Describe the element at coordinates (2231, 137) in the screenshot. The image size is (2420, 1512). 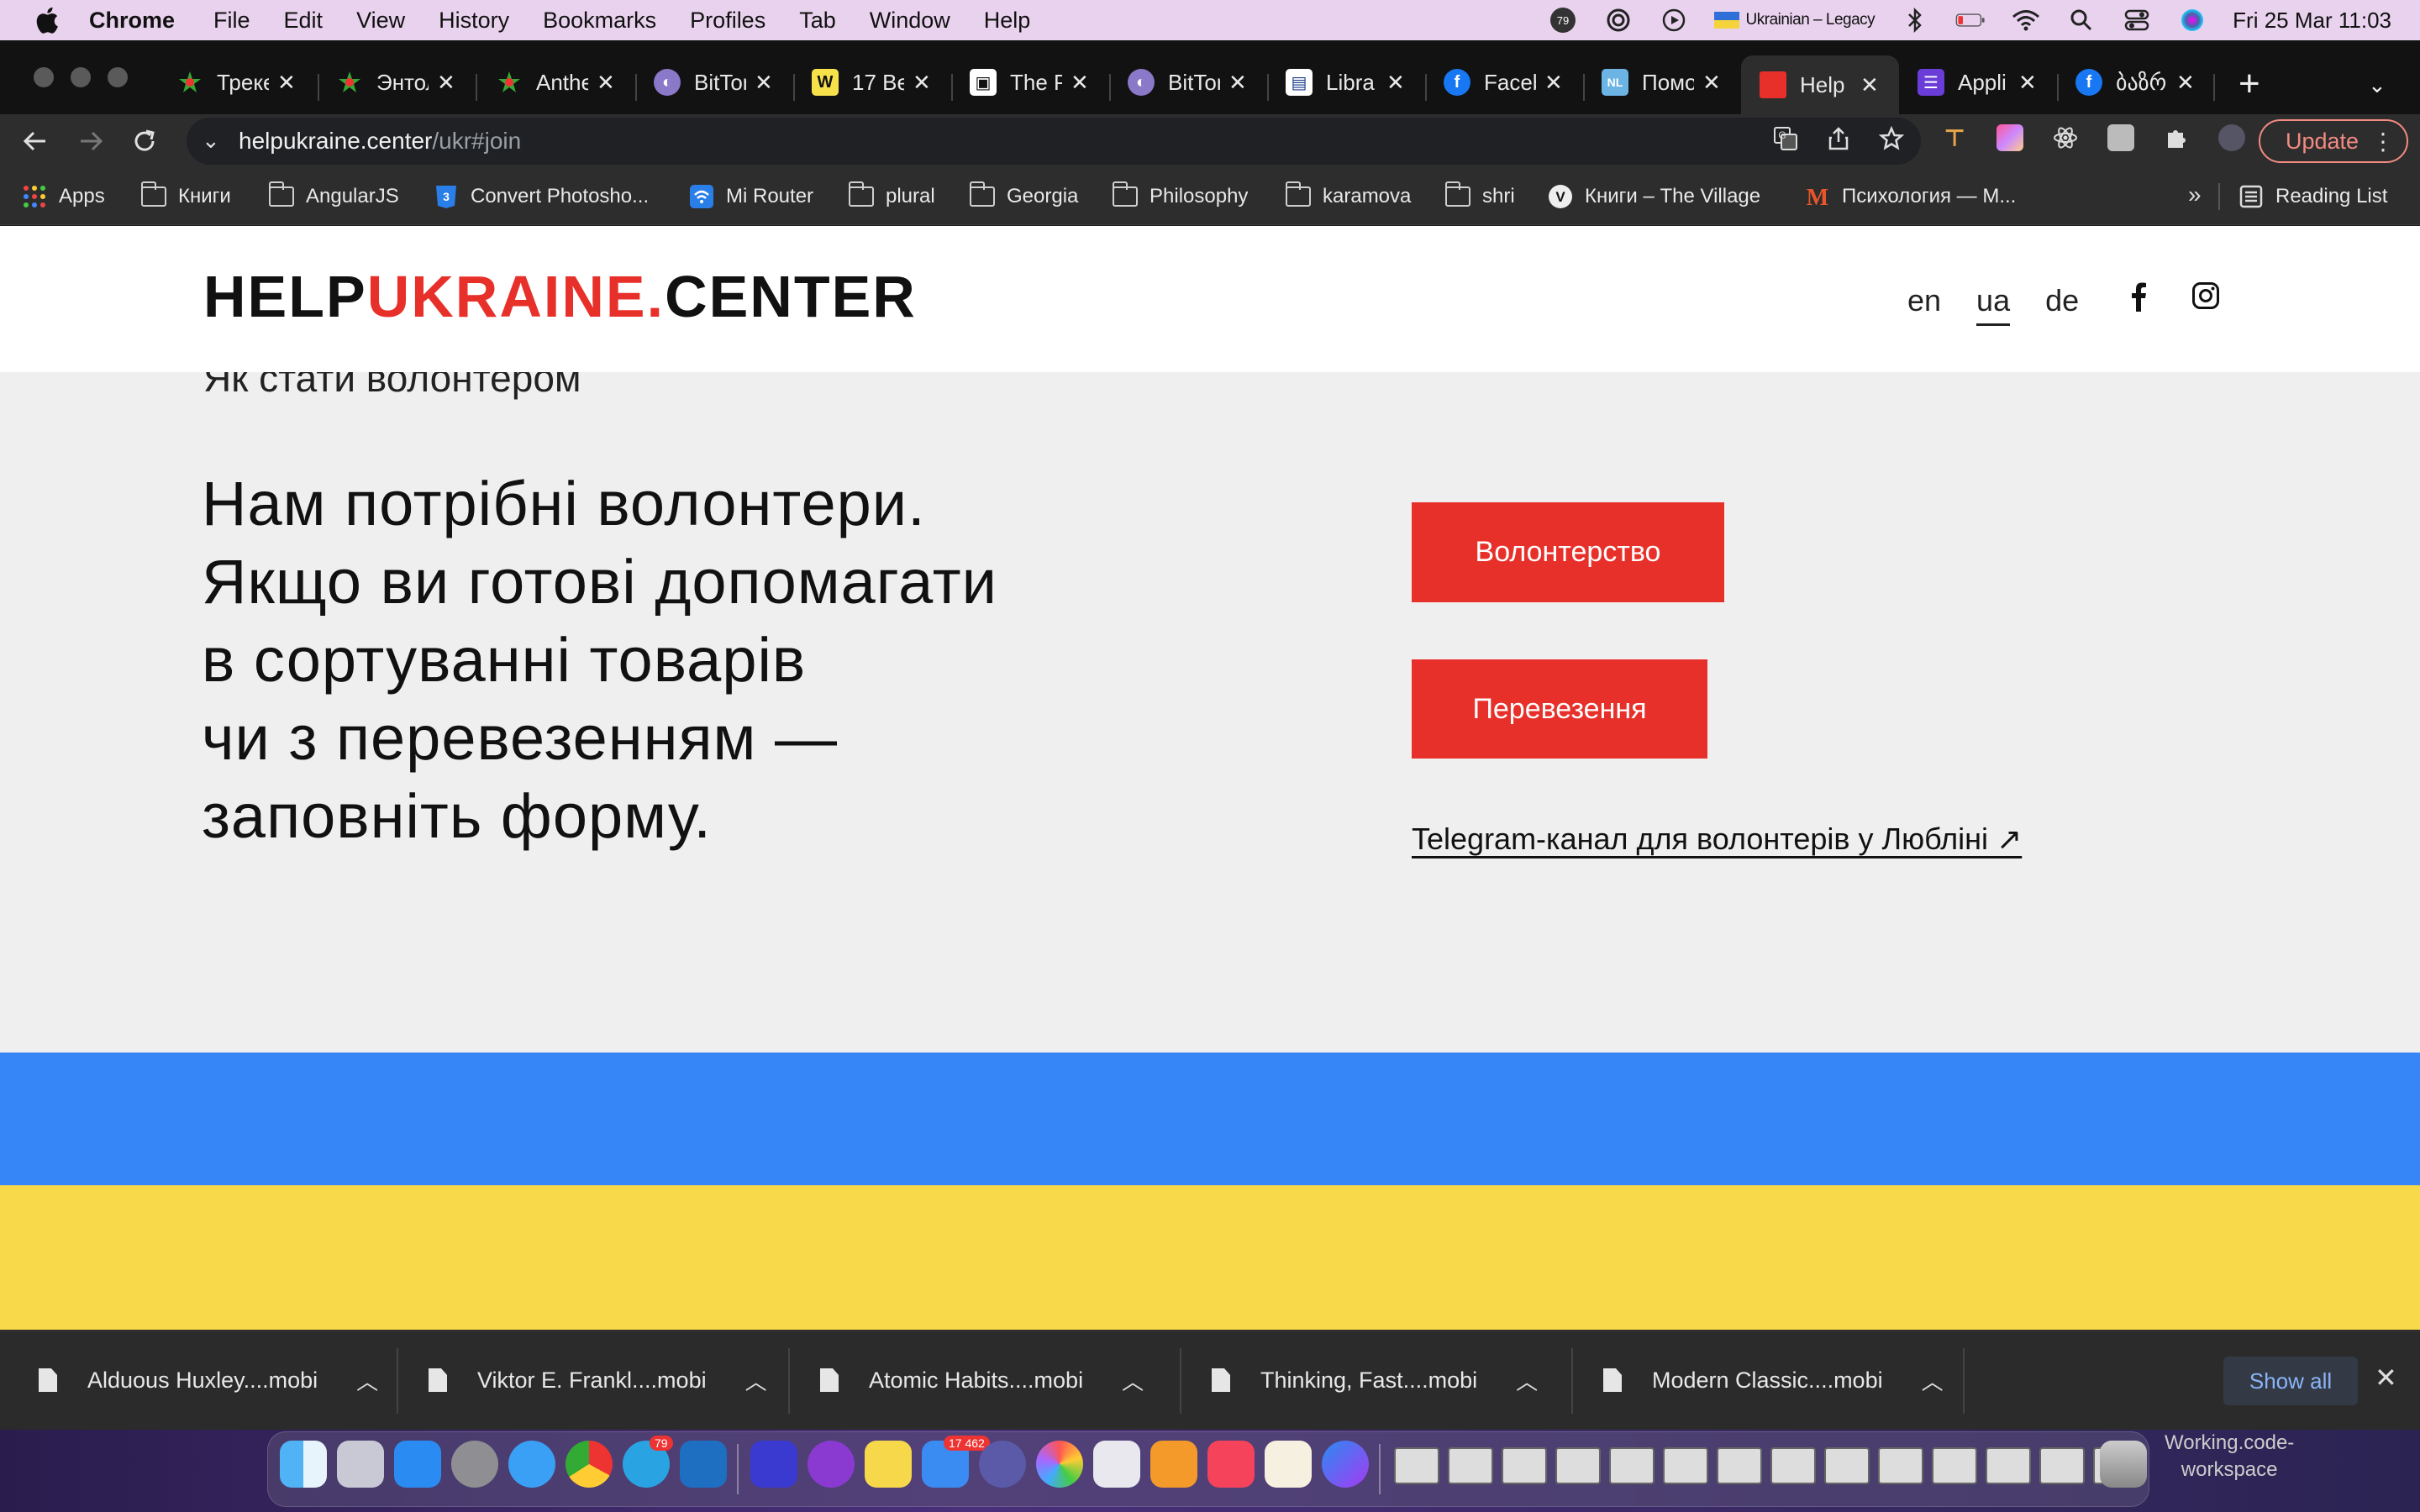
I see `profile-avatar` at that location.